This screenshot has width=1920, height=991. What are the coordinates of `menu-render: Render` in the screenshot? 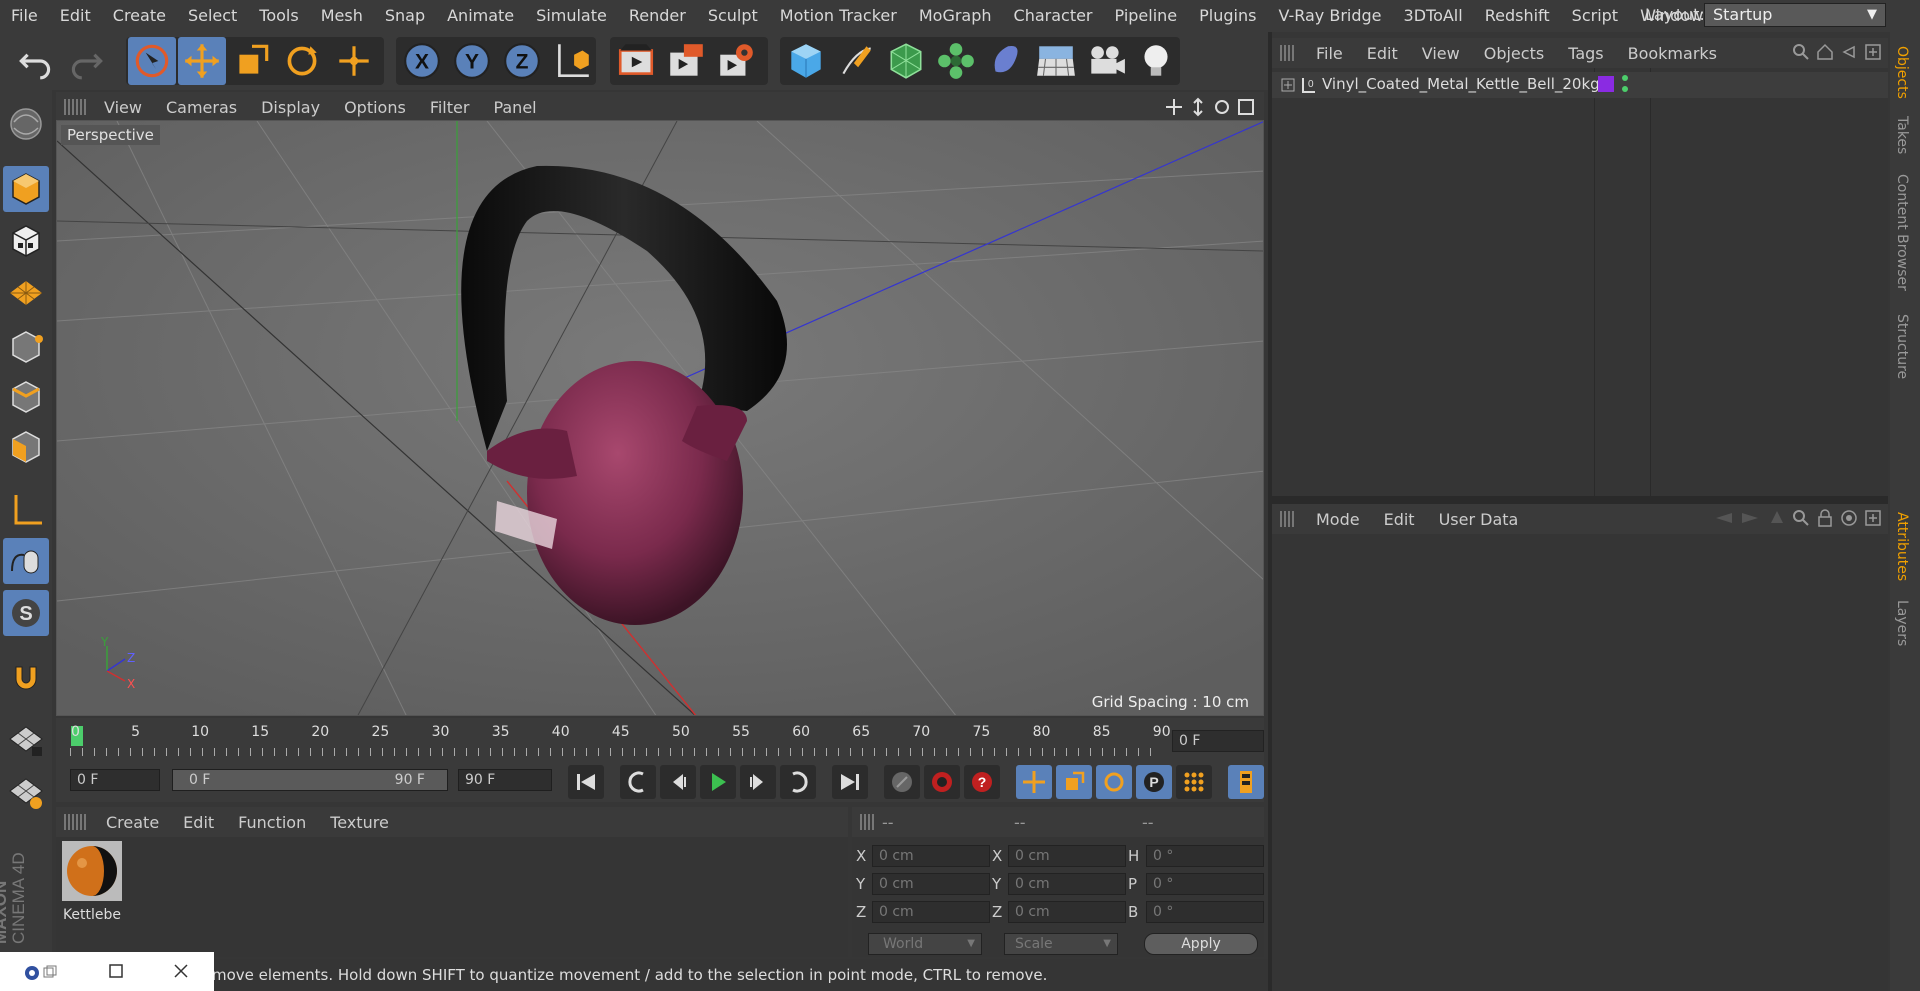 It's located at (657, 16).